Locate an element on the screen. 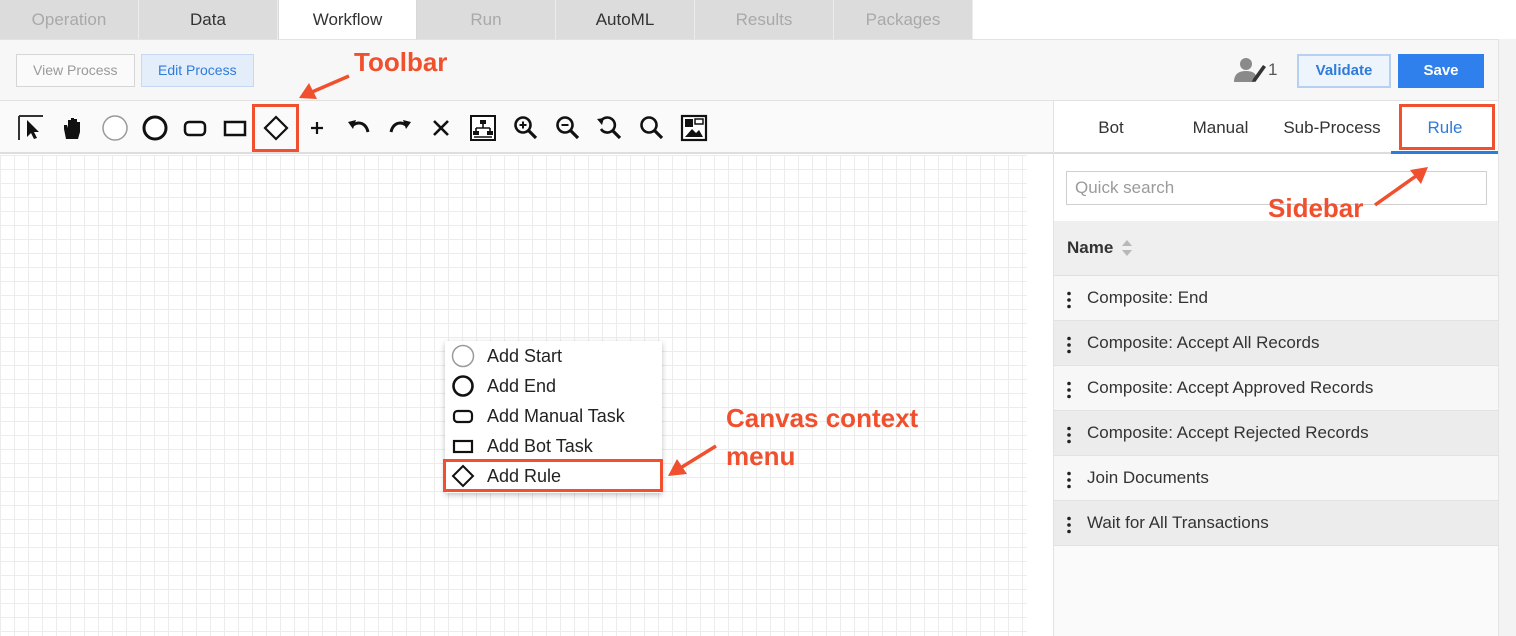 This screenshot has width=1516, height=636. menu-item-add-start: Add Start is located at coordinates (553, 356).